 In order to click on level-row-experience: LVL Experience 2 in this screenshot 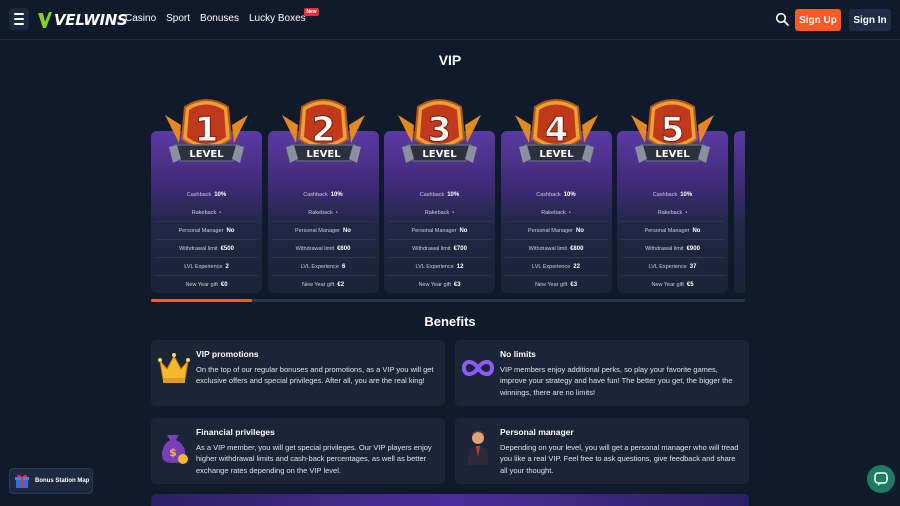, I will do `click(206, 267)`.